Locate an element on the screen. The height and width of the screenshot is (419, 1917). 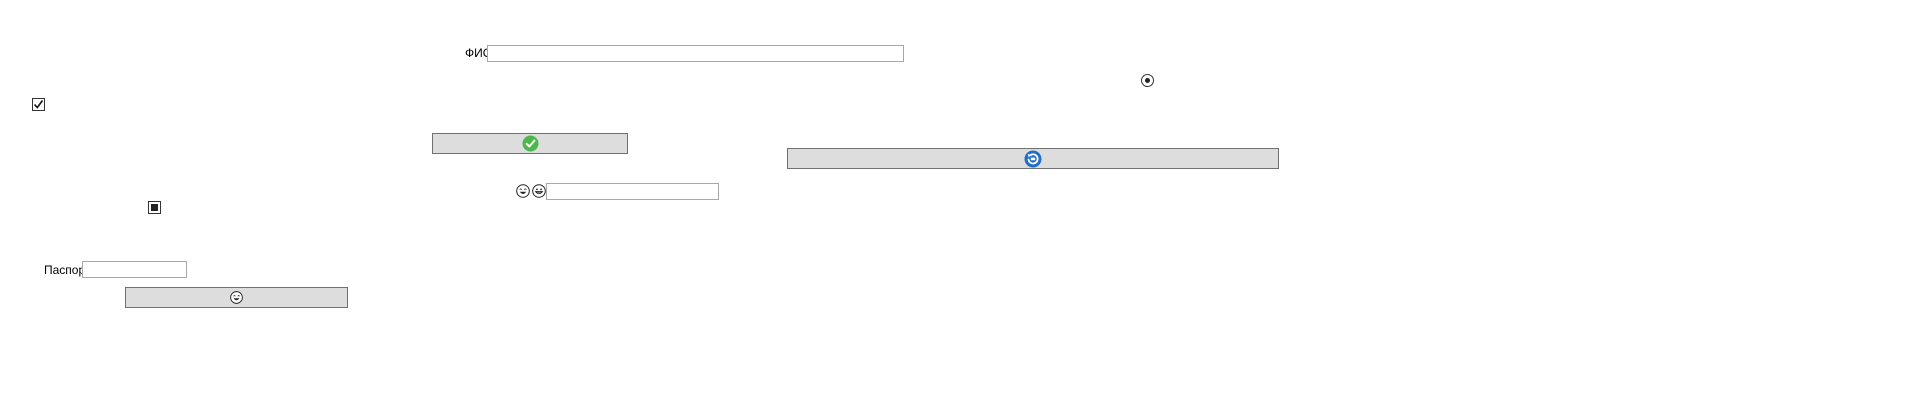
refresh-button is located at coordinates (1033, 158).